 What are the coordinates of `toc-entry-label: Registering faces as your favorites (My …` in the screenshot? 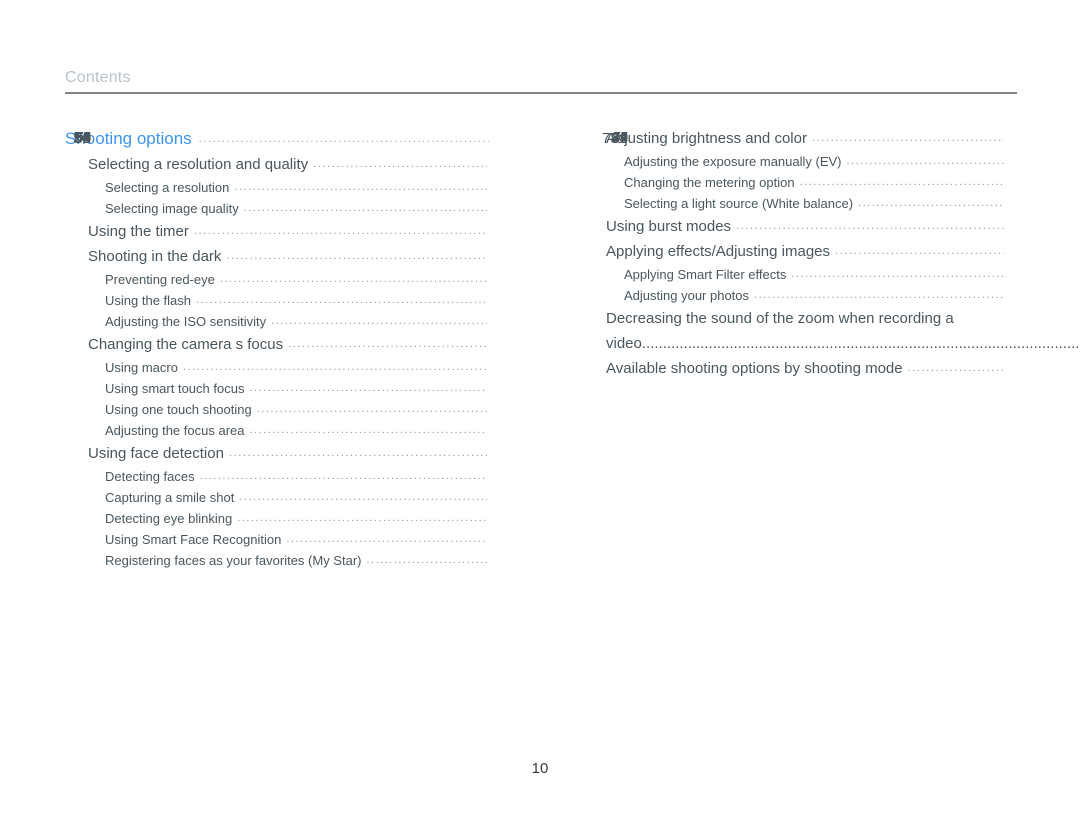 It's located at (233, 560).